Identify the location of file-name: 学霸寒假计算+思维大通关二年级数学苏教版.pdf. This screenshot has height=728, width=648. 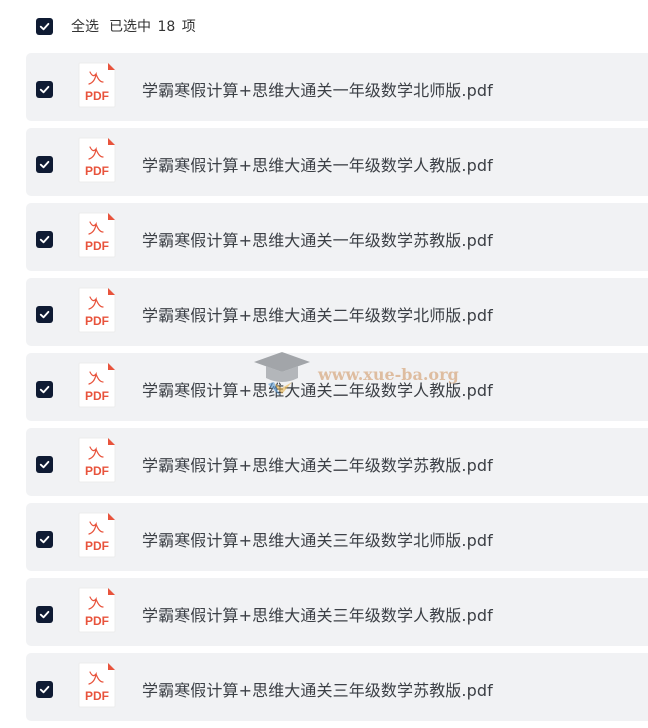
(317, 465).